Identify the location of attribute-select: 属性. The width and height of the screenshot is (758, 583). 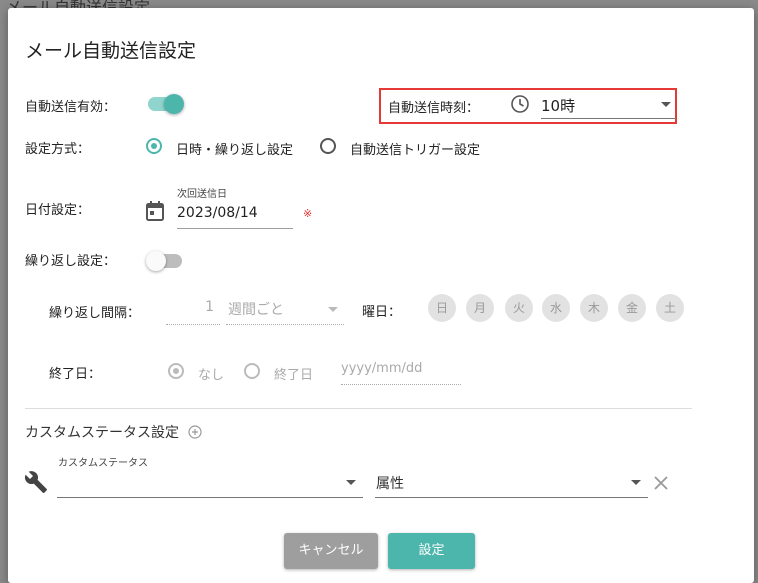
(511, 484).